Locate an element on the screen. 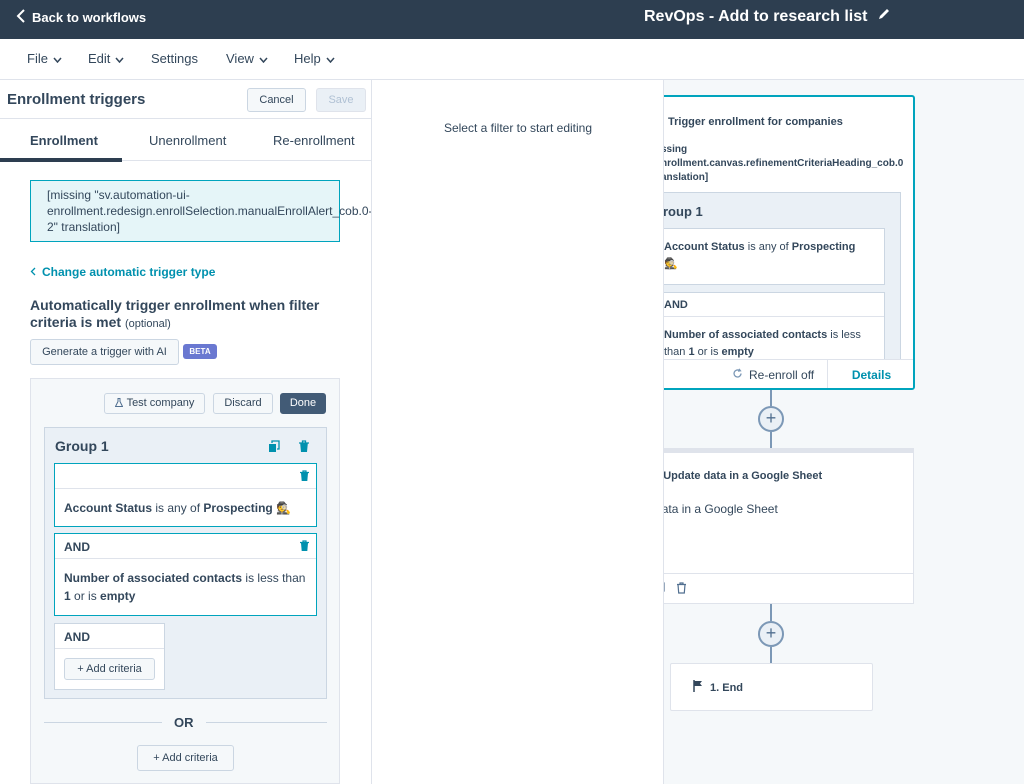 Image resolution: width=1024 pixels, height=784 pixels. end-label: 1. End is located at coordinates (718, 687).